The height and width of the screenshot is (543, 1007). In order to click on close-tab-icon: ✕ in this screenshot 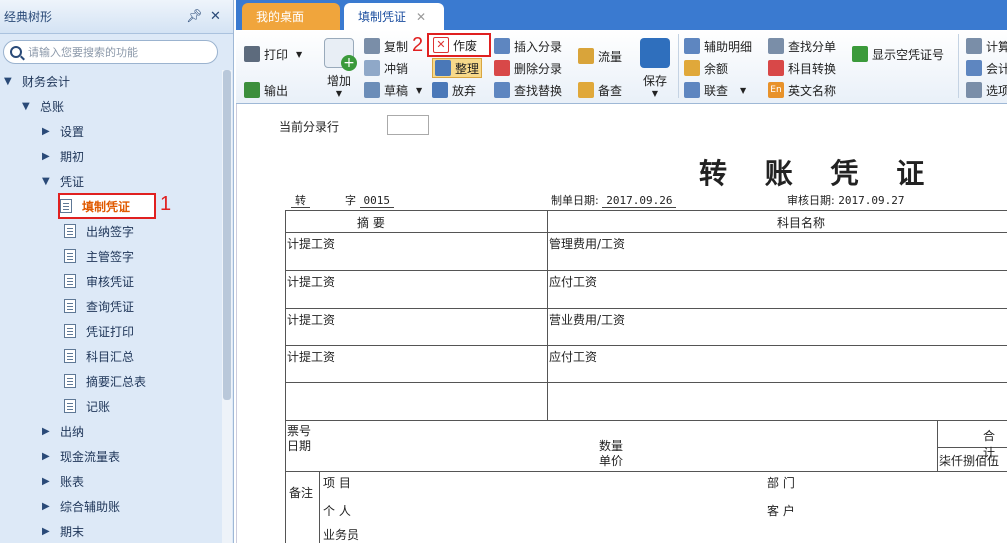, I will do `click(421, 17)`.